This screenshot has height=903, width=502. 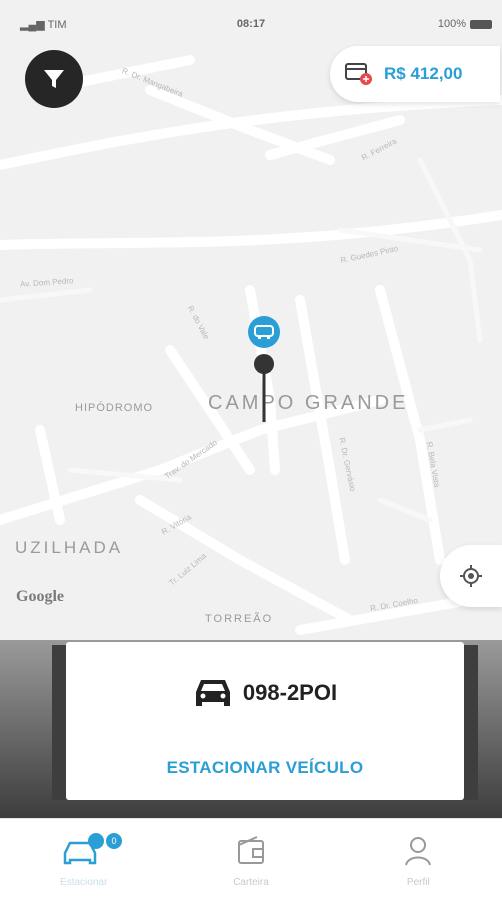 I want to click on user-icon, so click(x=418, y=851).